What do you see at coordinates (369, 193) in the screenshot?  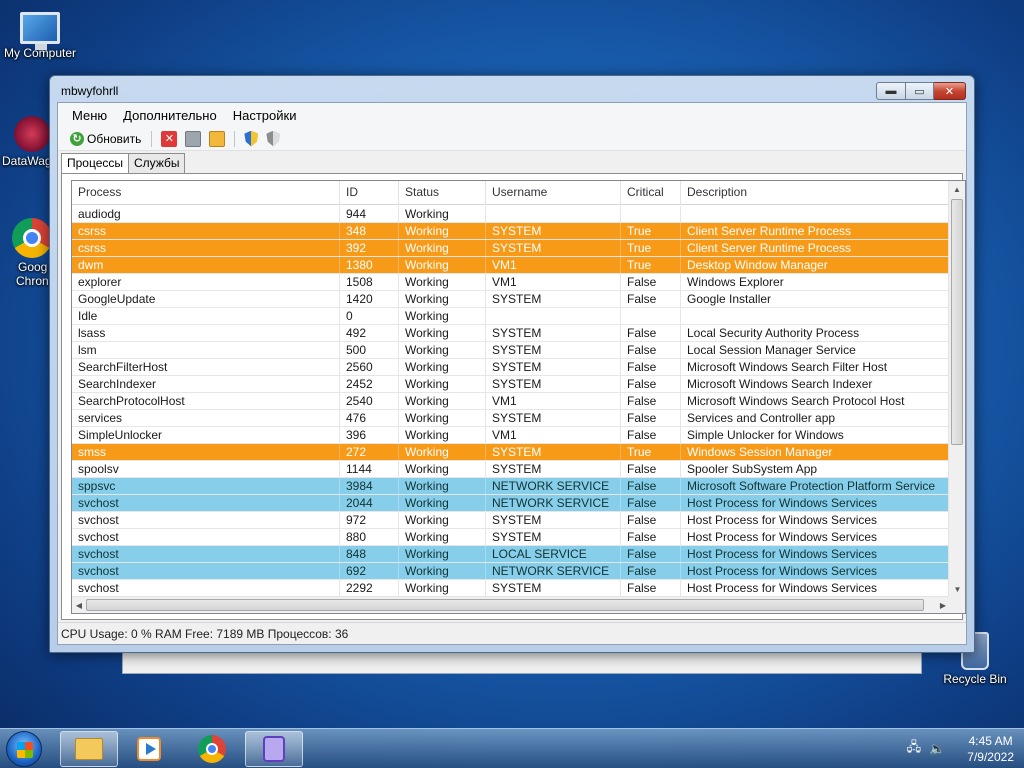 I see `column-header-id: ID` at bounding box center [369, 193].